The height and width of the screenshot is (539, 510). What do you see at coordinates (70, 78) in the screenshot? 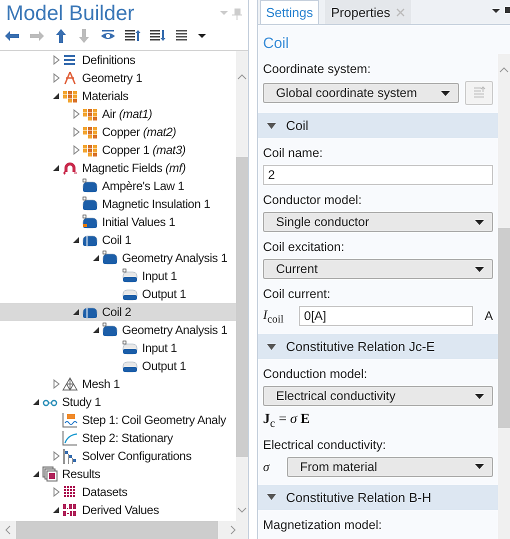
I see `compass-icon` at bounding box center [70, 78].